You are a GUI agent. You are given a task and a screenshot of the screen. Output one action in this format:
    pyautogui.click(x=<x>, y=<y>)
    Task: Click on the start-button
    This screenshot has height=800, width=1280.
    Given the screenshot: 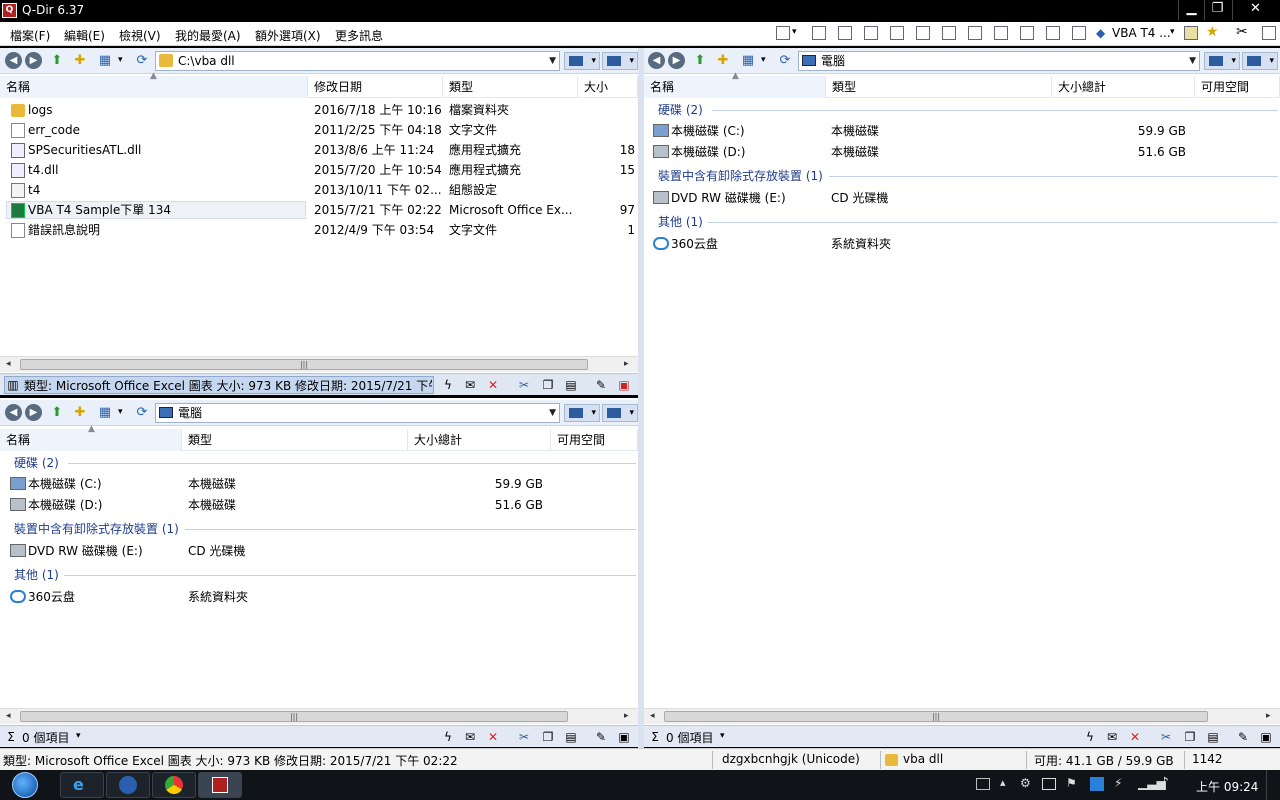 What is the action you would take?
    pyautogui.click(x=27, y=785)
    